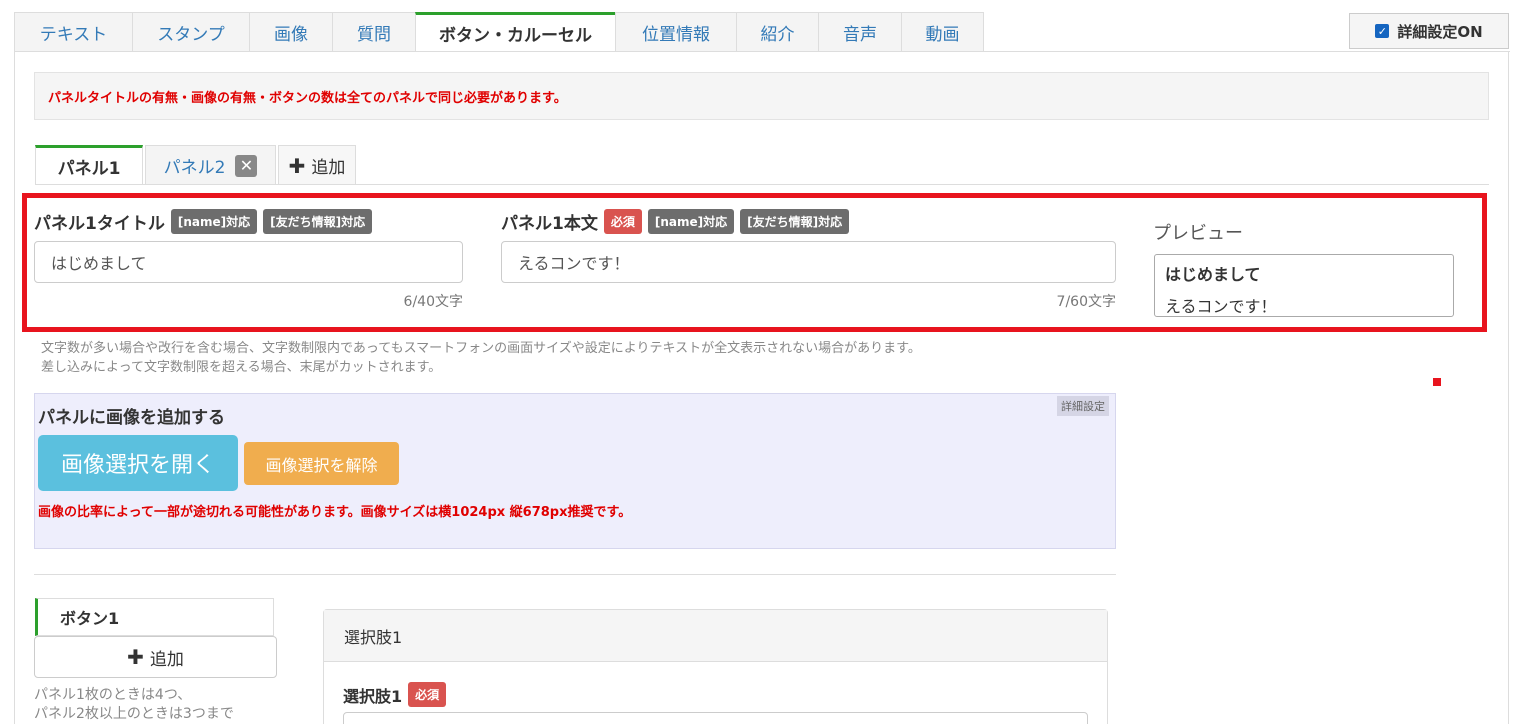 This screenshot has height=724, width=1518. What do you see at coordinates (134, 705) in the screenshot?
I see `button-limit-note: パネル1枚のときは4つ、 パネル2枚以上のときは3つまで` at bounding box center [134, 705].